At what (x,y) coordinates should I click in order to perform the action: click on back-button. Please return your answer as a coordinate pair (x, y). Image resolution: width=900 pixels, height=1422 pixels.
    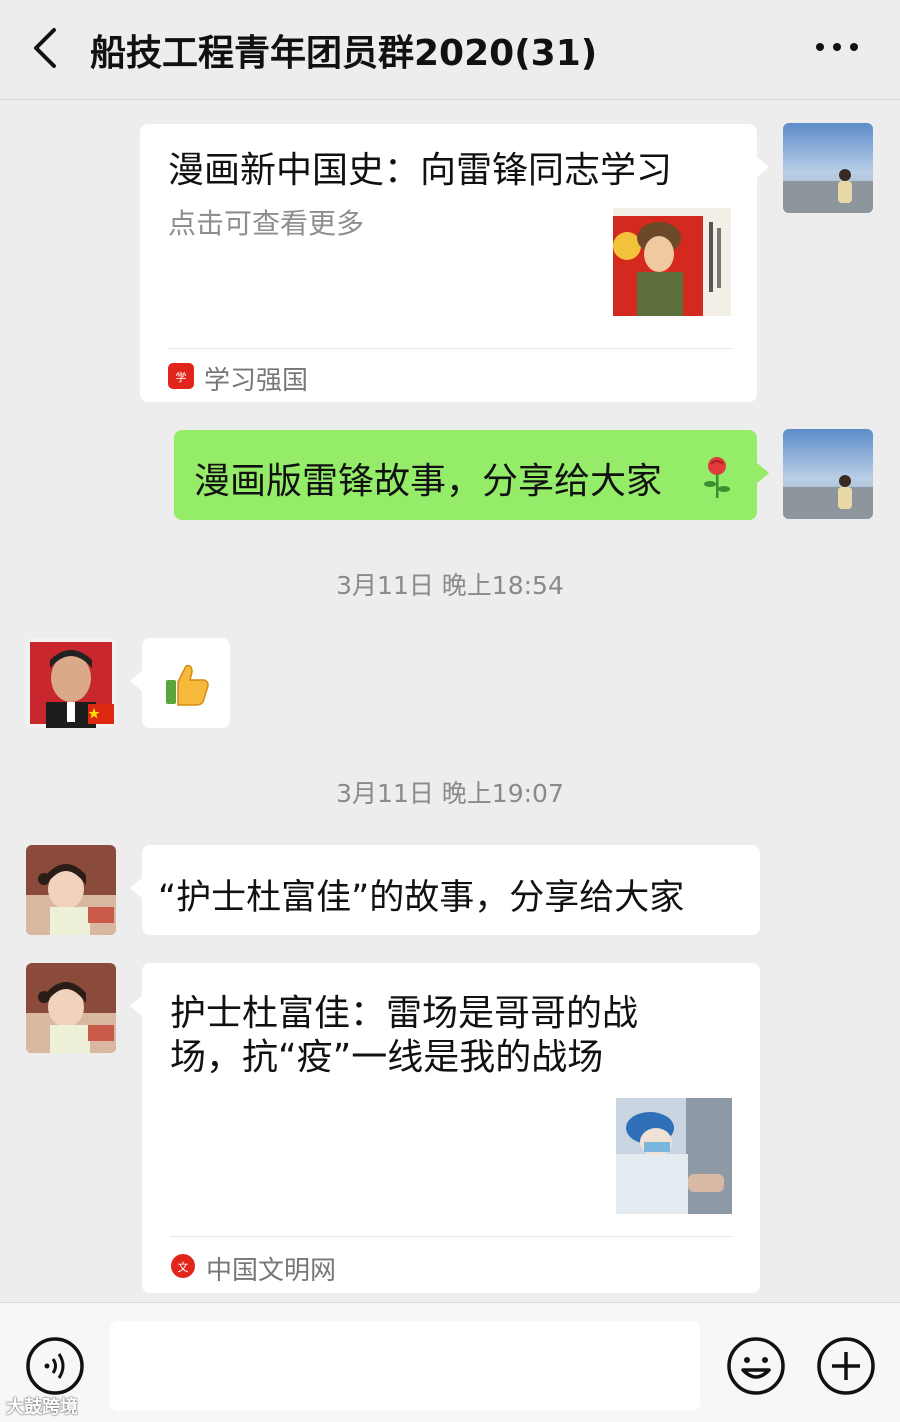
    Looking at the image, I should click on (48, 48).